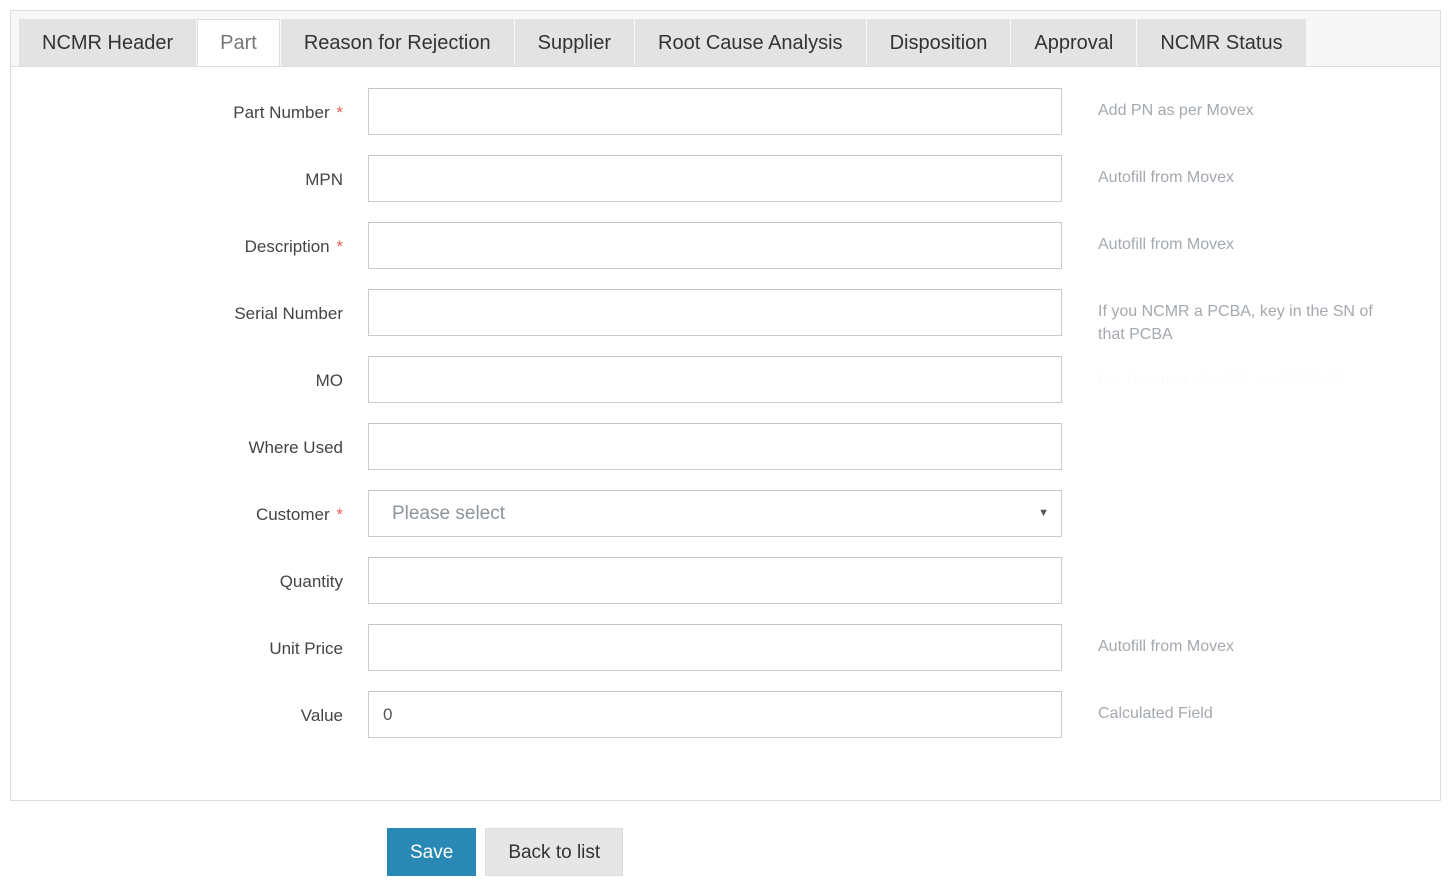 The height and width of the screenshot is (883, 1451). I want to click on form-row-customer: Customer * Please select ▼, so click(725, 516).